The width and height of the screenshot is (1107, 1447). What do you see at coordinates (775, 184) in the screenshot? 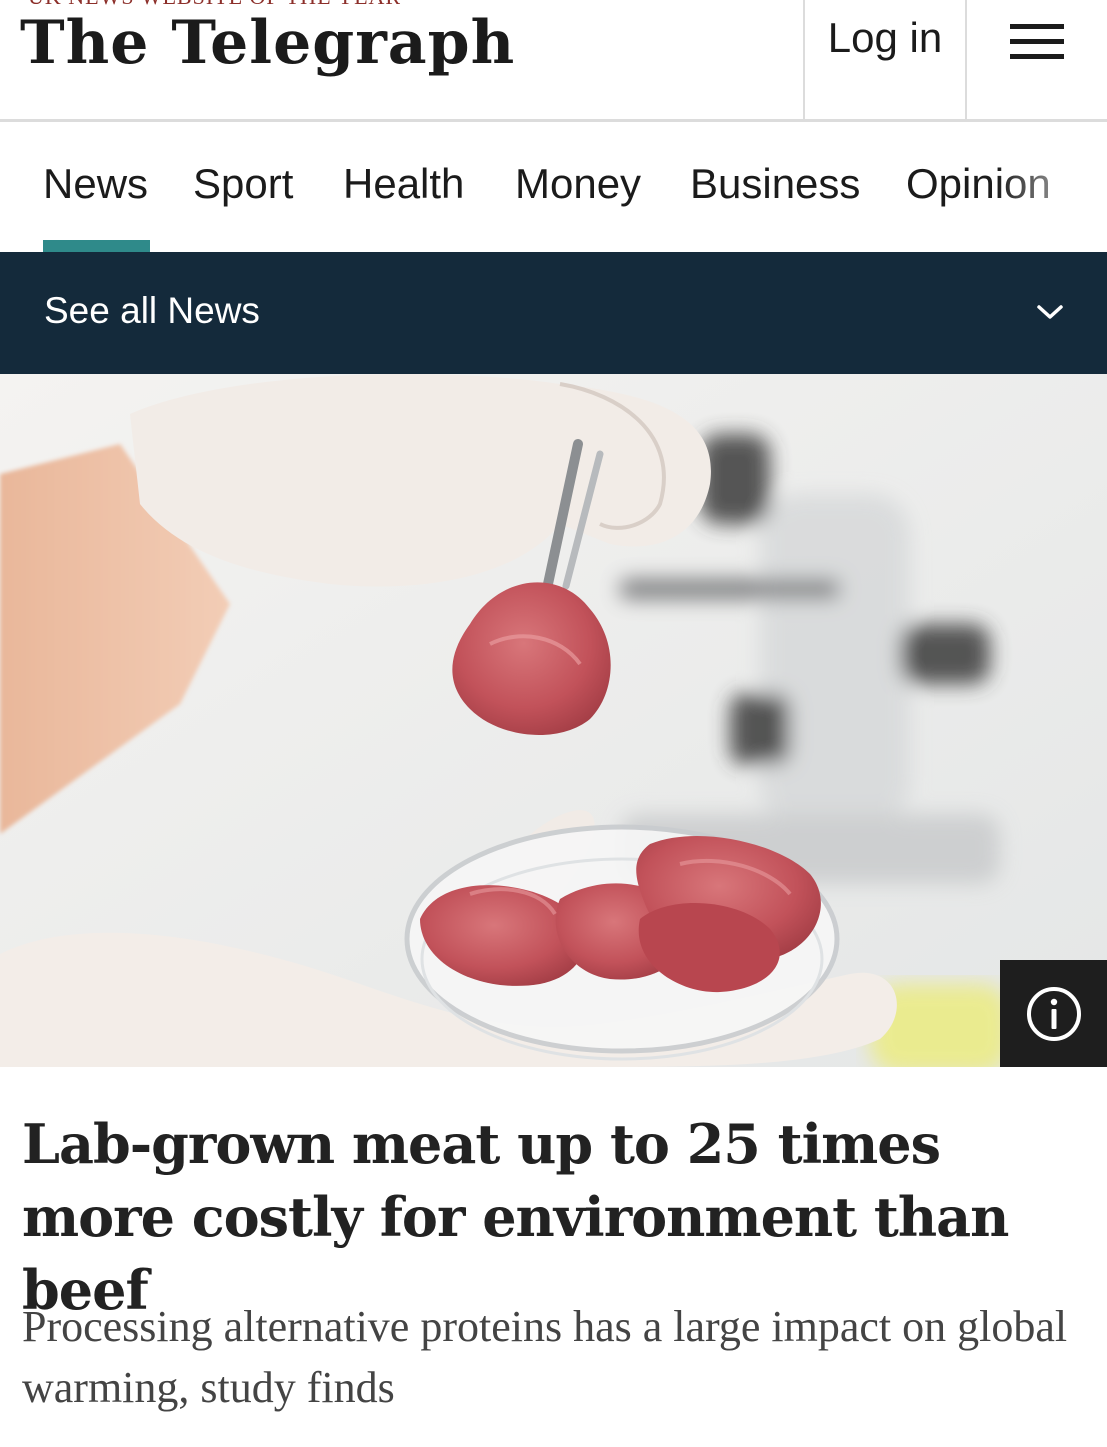
I see `tab-business: Business` at bounding box center [775, 184].